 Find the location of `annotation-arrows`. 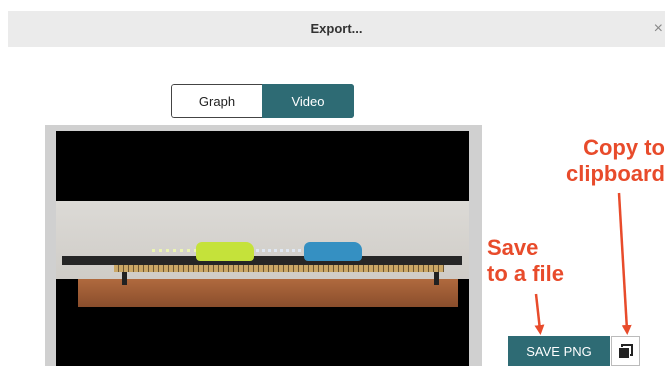

annotation-arrows is located at coordinates (583, 263).